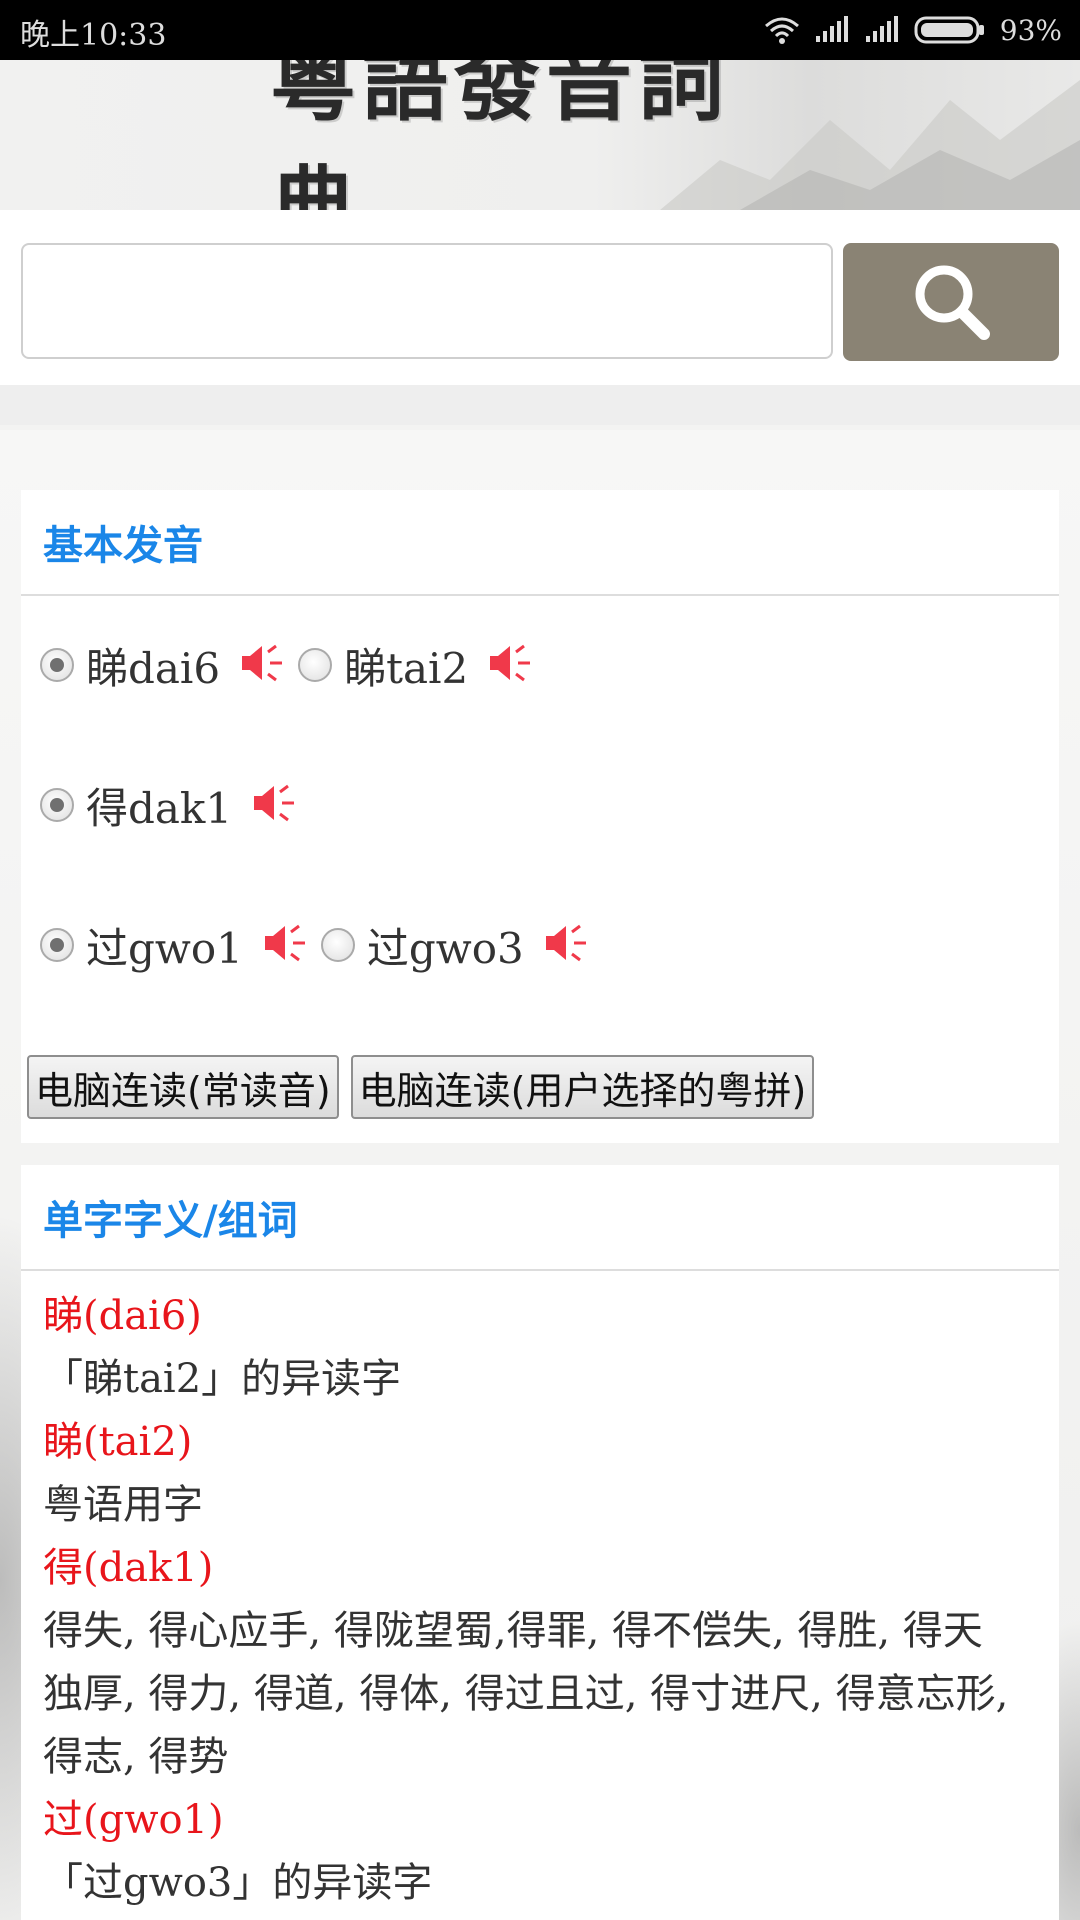 The height and width of the screenshot is (1920, 1080). I want to click on pronunciation-row: 过gwo1 过gwo3, so click(321, 945).